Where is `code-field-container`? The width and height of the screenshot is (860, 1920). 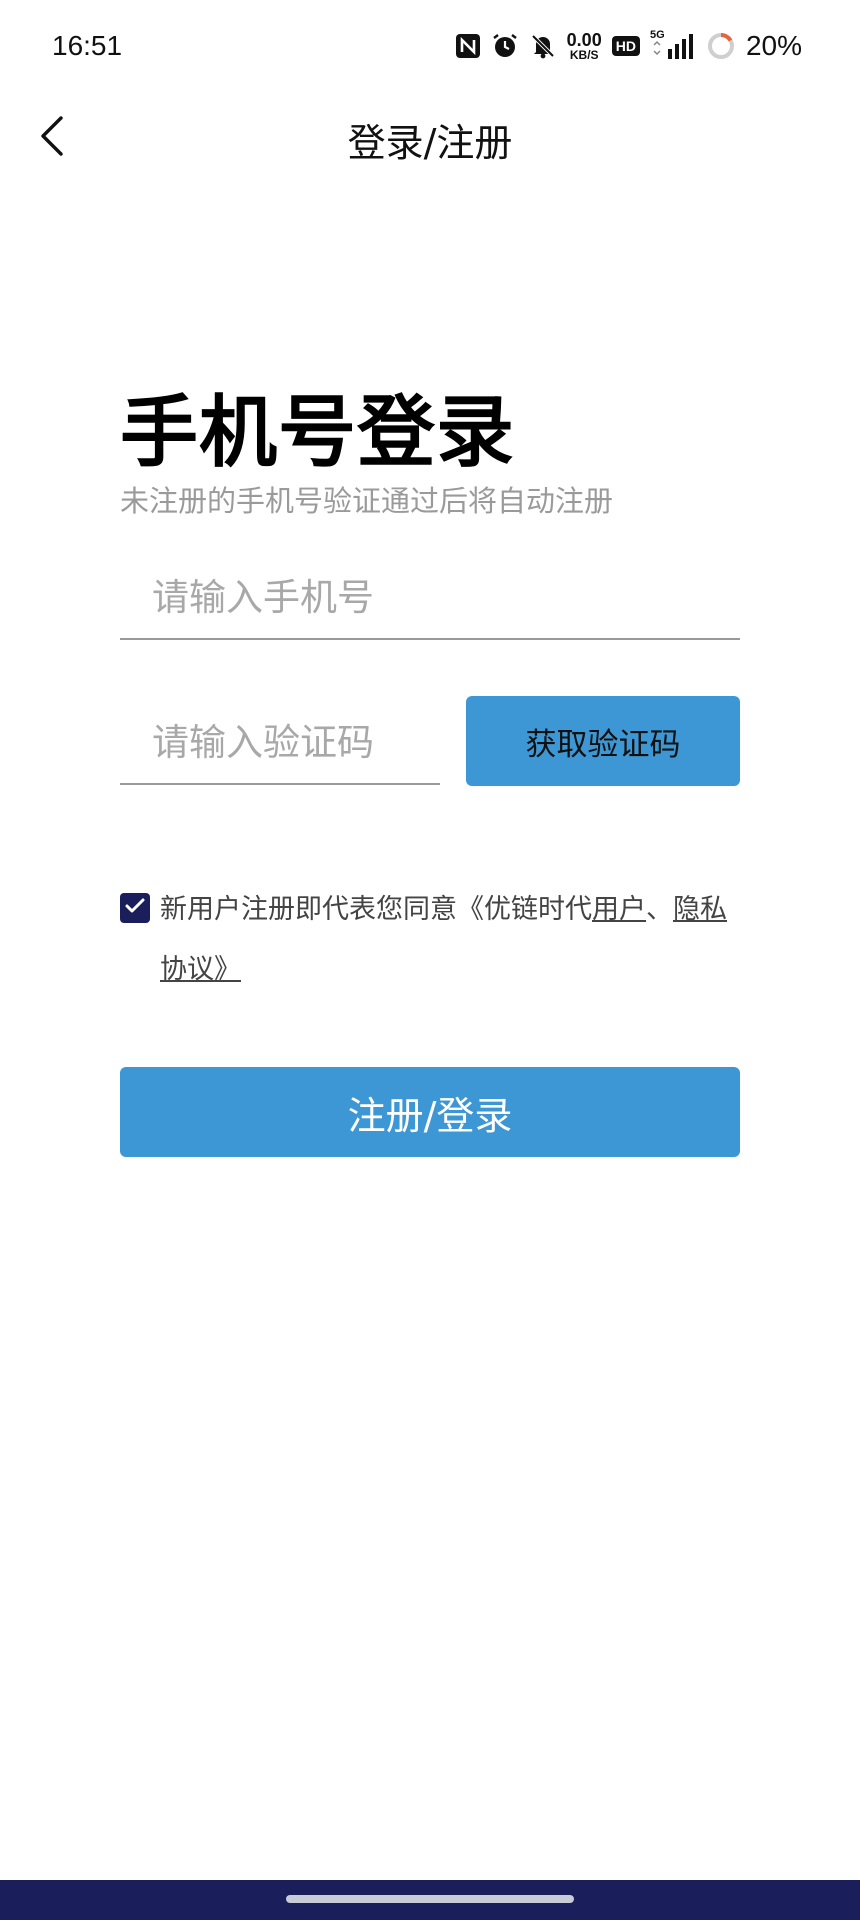 code-field-container is located at coordinates (280, 745).